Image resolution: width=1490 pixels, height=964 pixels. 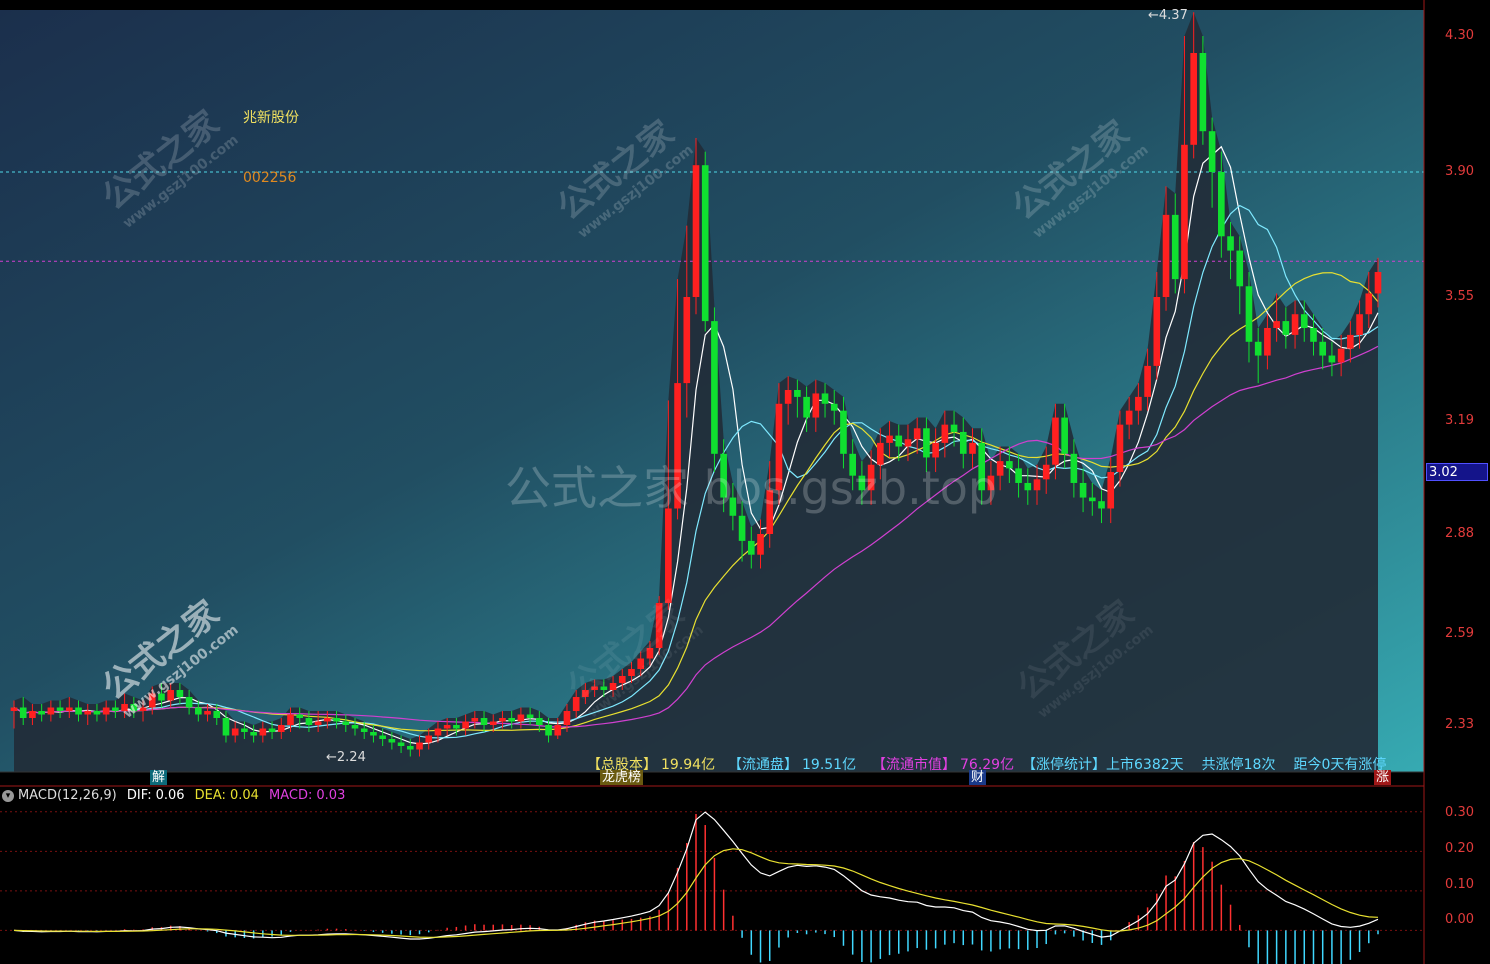 I want to click on macd-tick: 0.00, so click(x=1459, y=919).